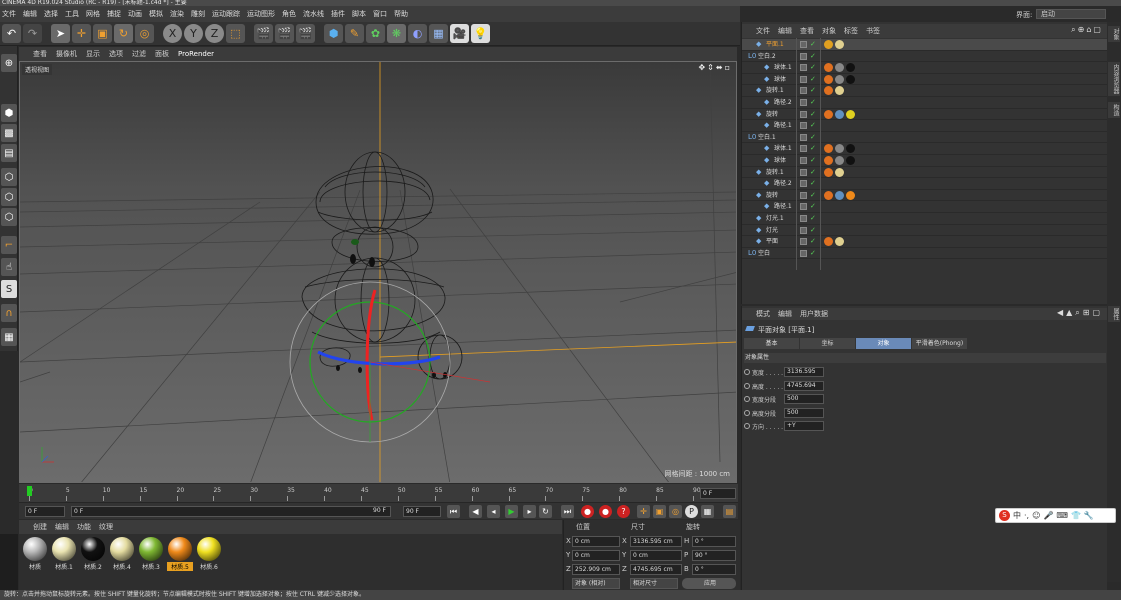 This screenshot has width=1121, height=600. What do you see at coordinates (62, 527) in the screenshot?
I see `material-menu-item: 编辑` at bounding box center [62, 527].